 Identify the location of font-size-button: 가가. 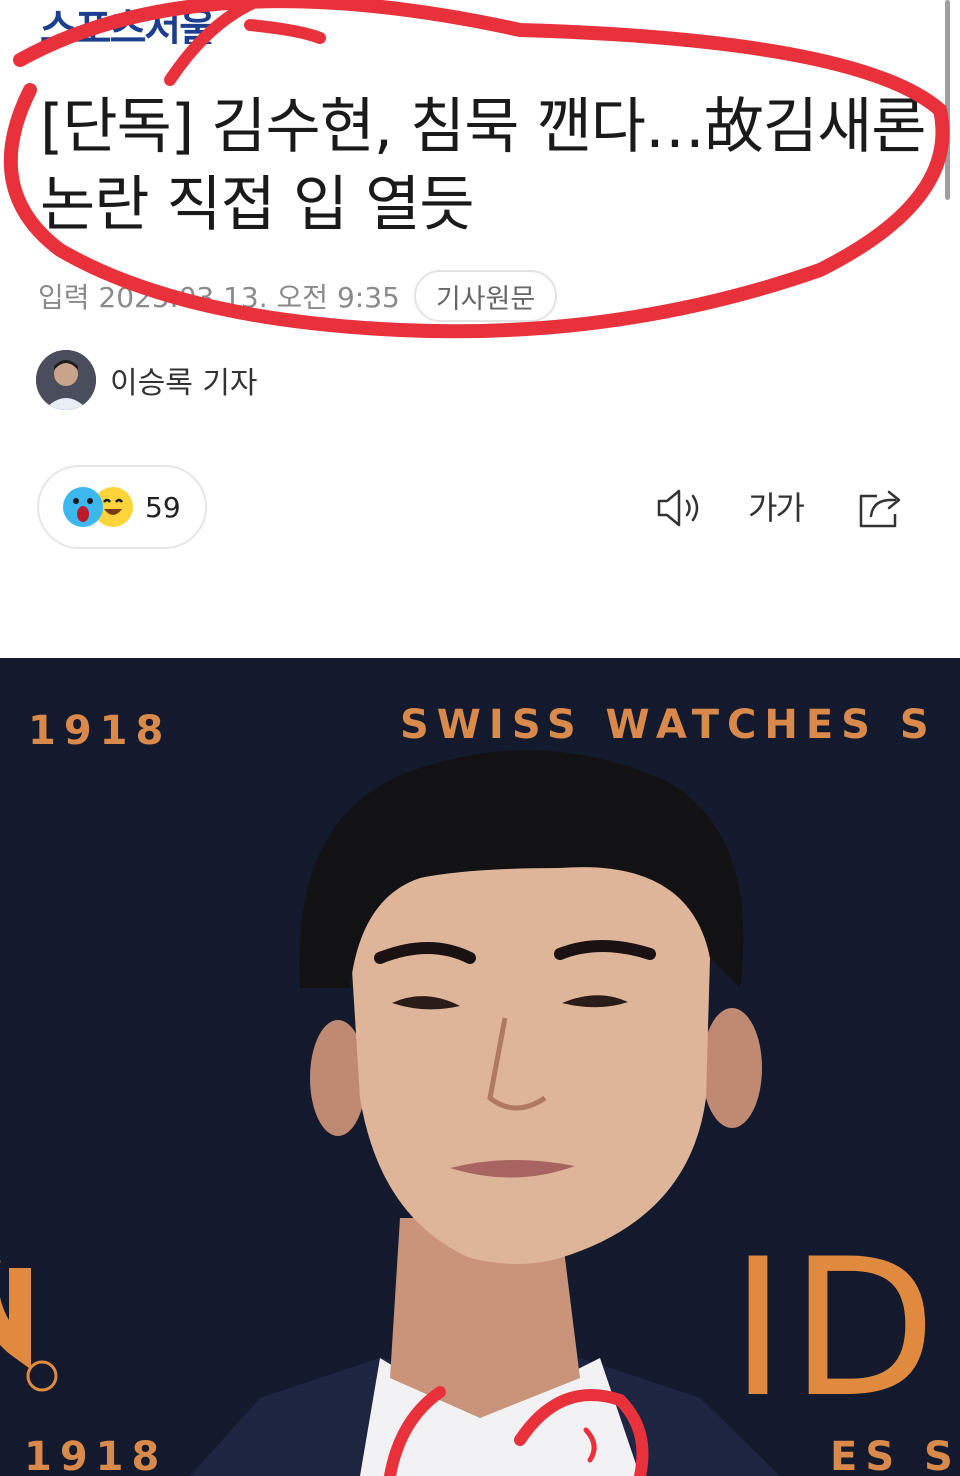
(779, 508).